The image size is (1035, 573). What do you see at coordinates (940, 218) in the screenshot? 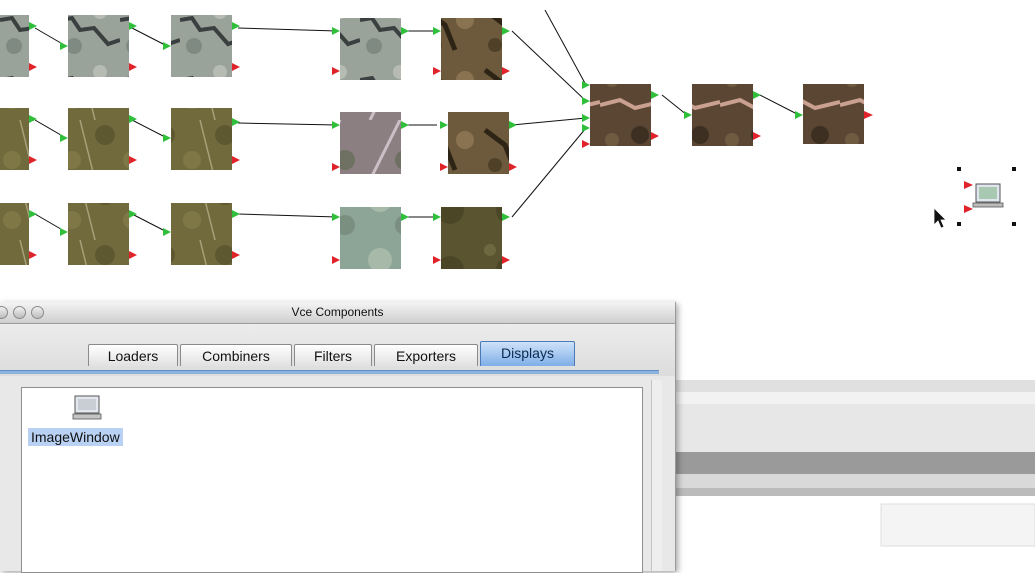
I see `mouse-cursor-icon` at bounding box center [940, 218].